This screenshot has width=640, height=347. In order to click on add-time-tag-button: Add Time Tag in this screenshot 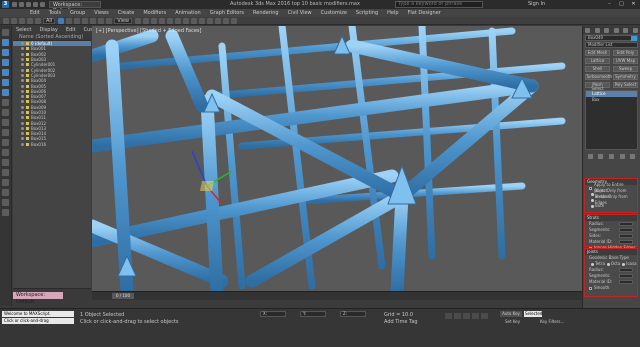, I will do `click(401, 322)`.